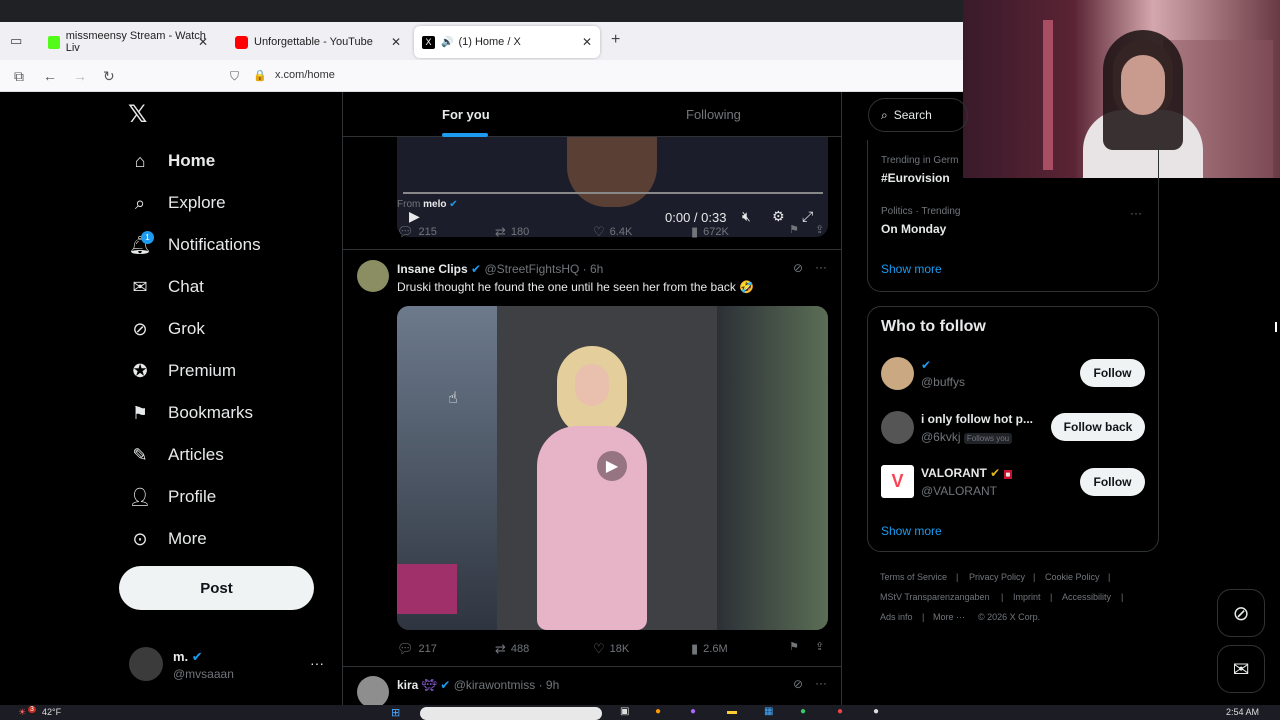 The height and width of the screenshot is (720, 1280). I want to click on repost-button: ⇄ 180, so click(512, 232).